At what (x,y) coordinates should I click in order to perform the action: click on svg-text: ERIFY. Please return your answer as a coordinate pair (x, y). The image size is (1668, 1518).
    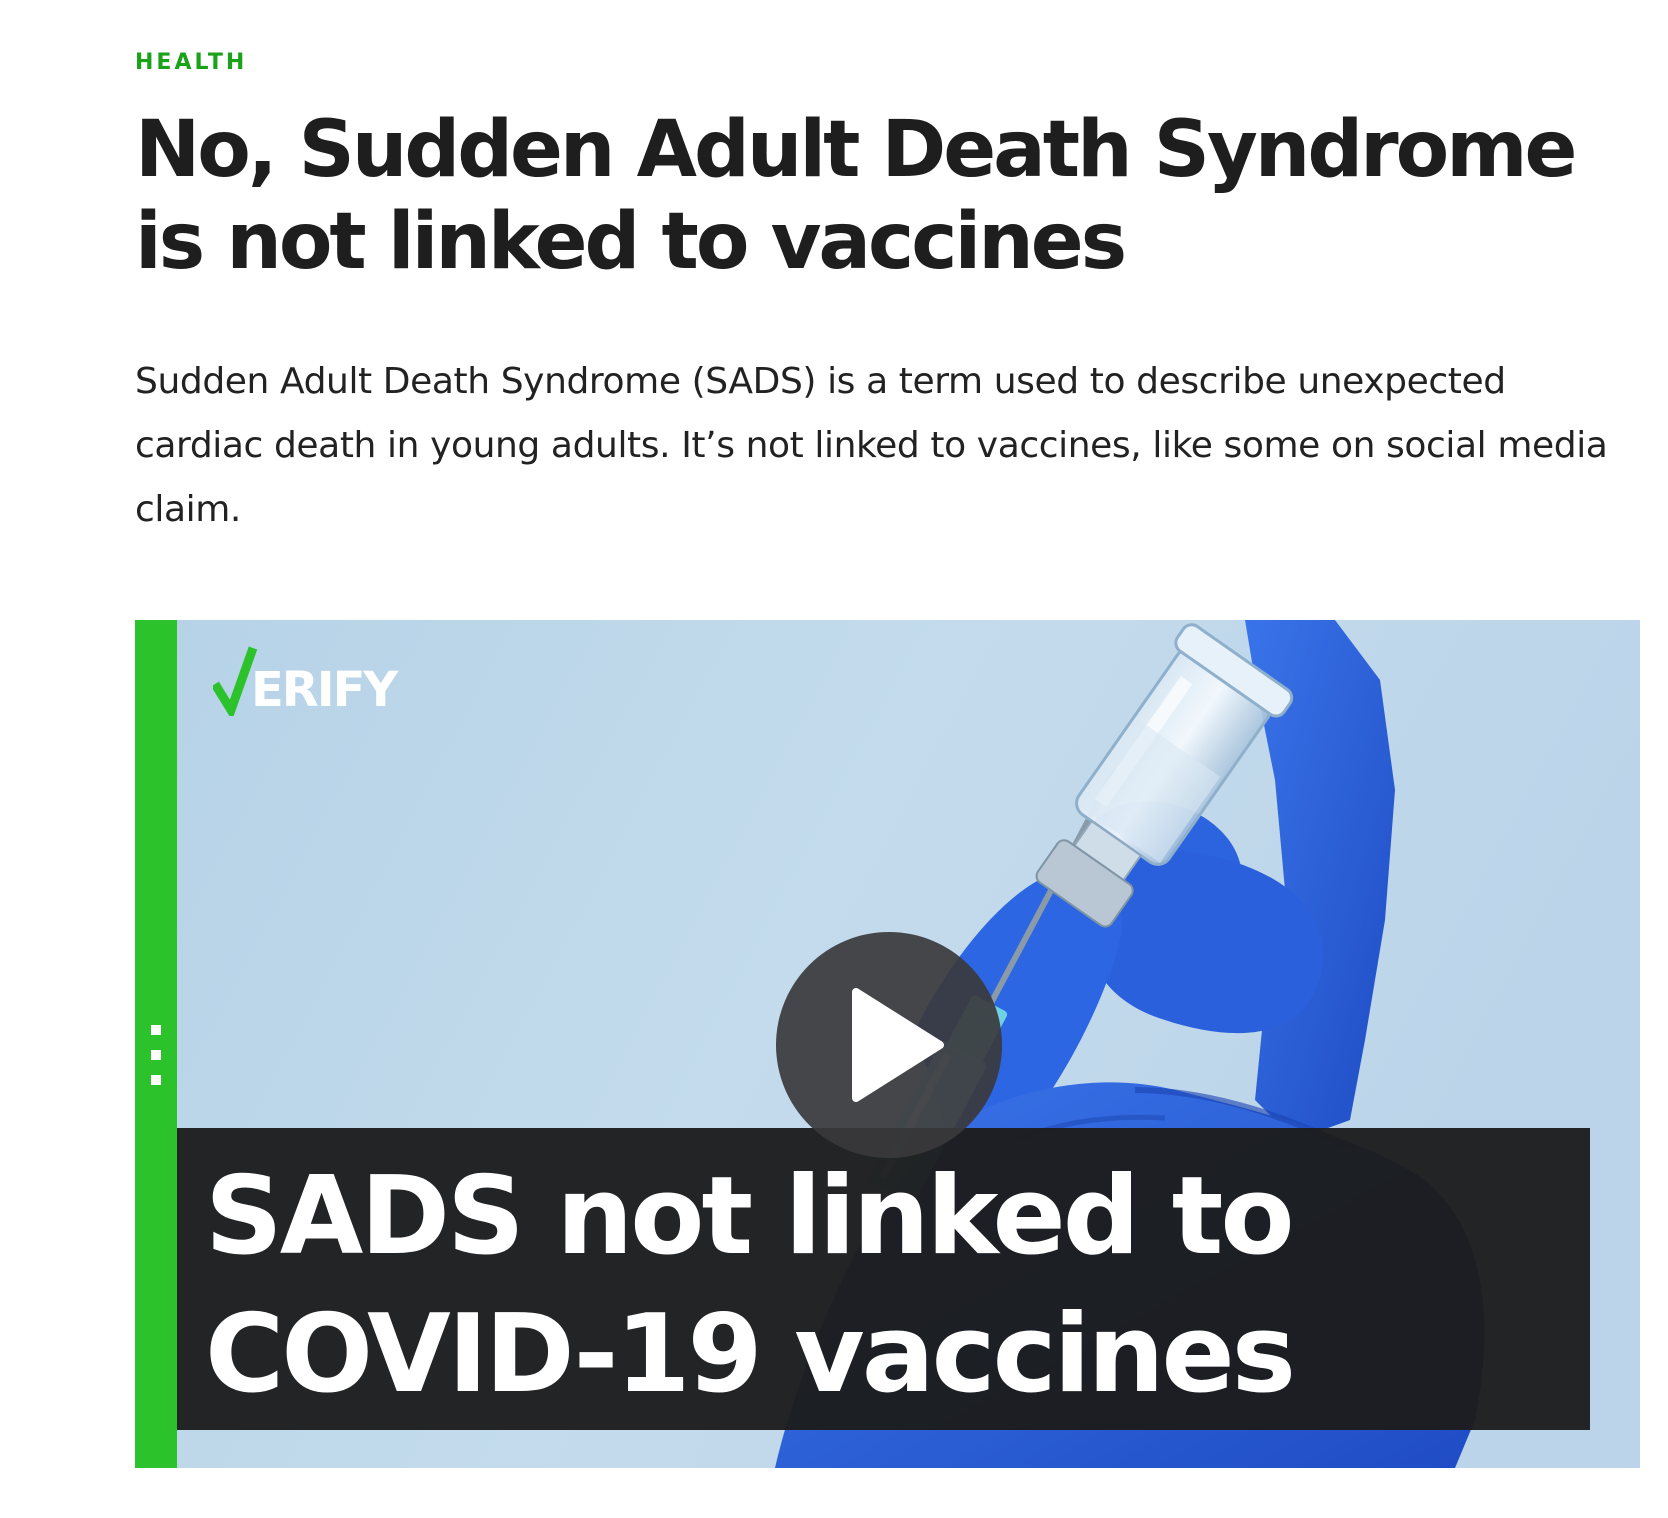
    Looking at the image, I should click on (325, 689).